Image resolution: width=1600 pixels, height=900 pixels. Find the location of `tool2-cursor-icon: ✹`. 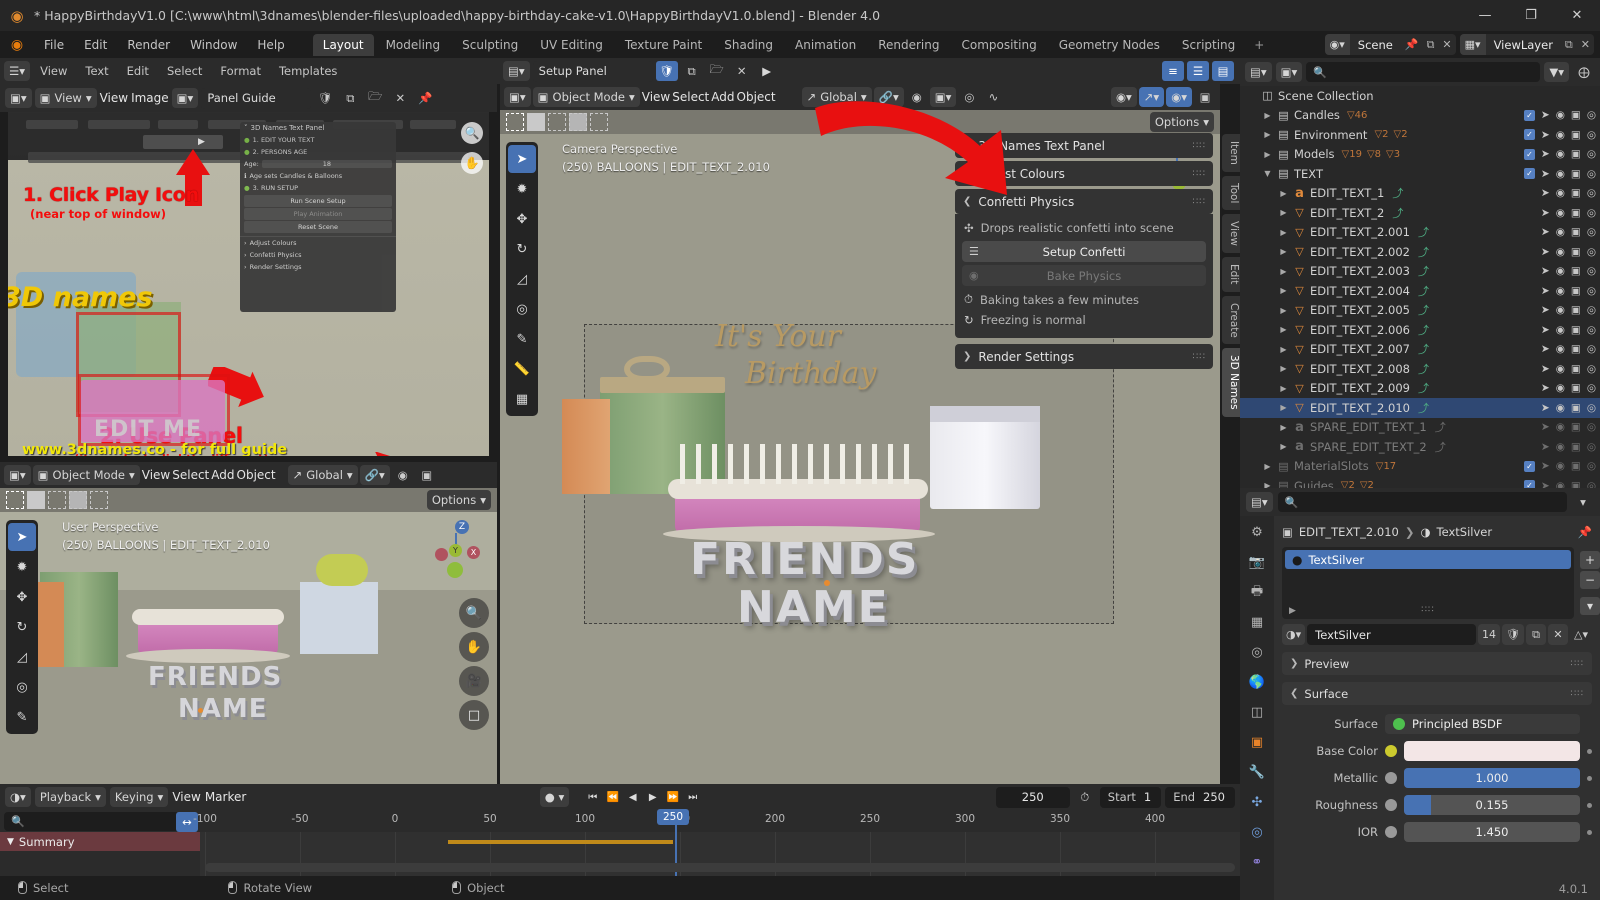

tool2-cursor-icon: ✹ is located at coordinates (22, 567).